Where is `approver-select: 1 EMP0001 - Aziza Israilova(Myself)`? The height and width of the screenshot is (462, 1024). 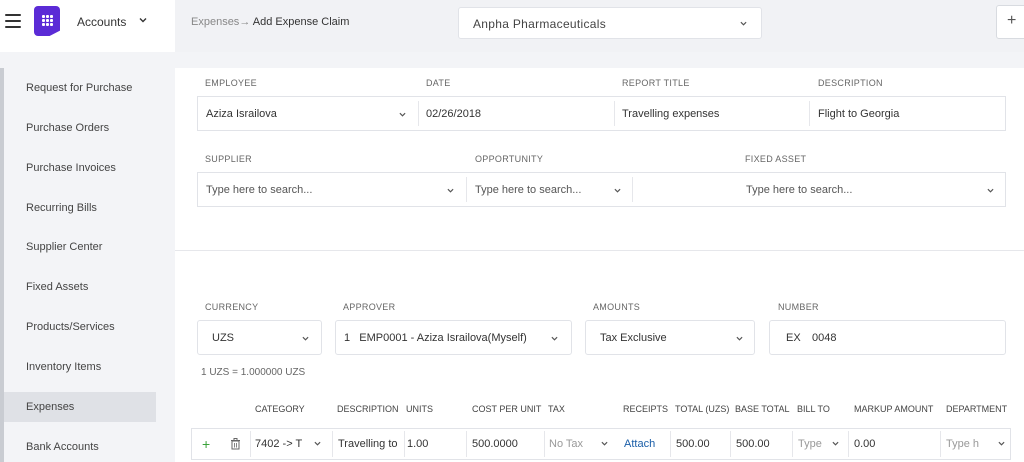 approver-select: 1 EMP0001 - Aziza Israilova(Myself) is located at coordinates (453, 337).